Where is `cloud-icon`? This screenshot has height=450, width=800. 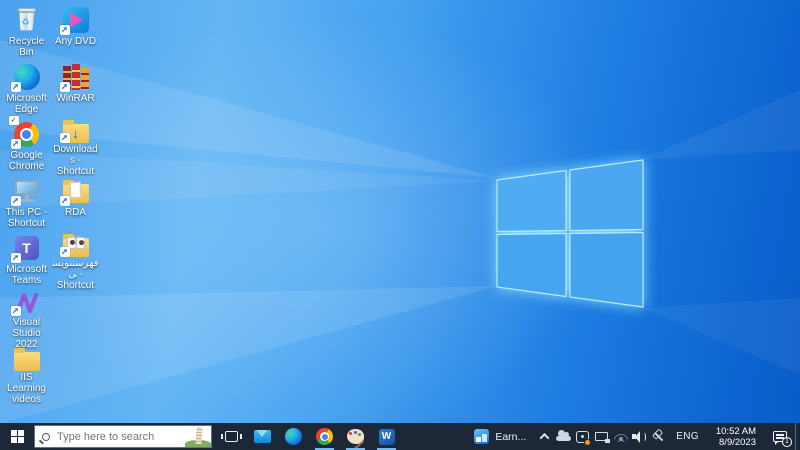 cloud-icon is located at coordinates (564, 435).